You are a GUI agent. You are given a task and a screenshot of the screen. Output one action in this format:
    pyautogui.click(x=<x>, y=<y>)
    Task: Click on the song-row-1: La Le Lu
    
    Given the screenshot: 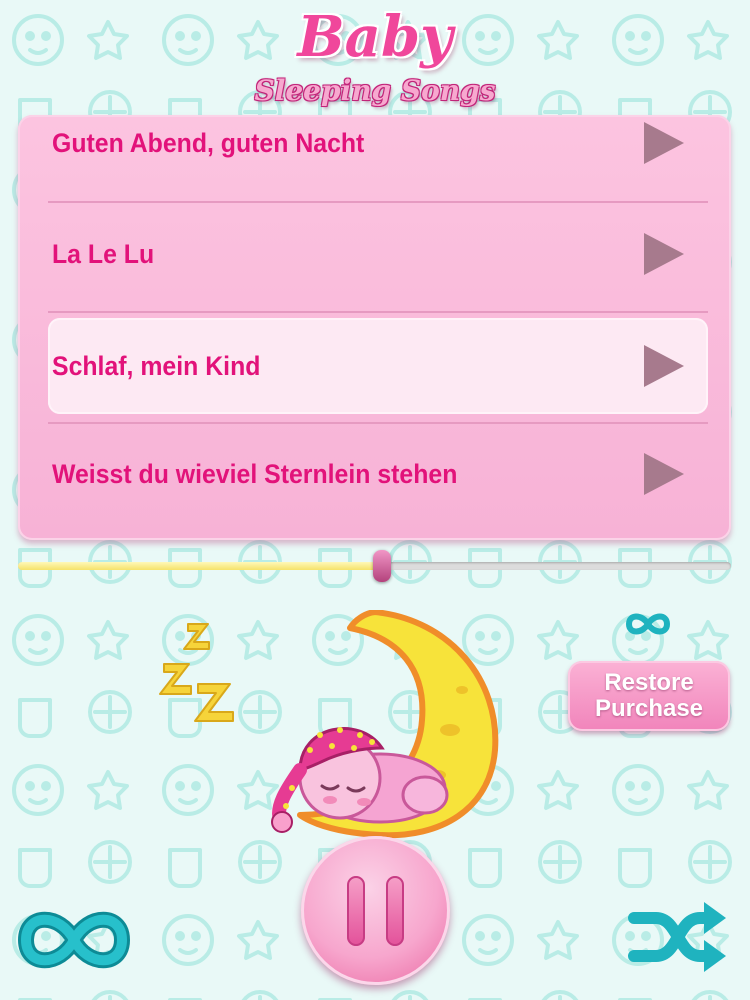 What is the action you would take?
    pyautogui.click(x=378, y=254)
    